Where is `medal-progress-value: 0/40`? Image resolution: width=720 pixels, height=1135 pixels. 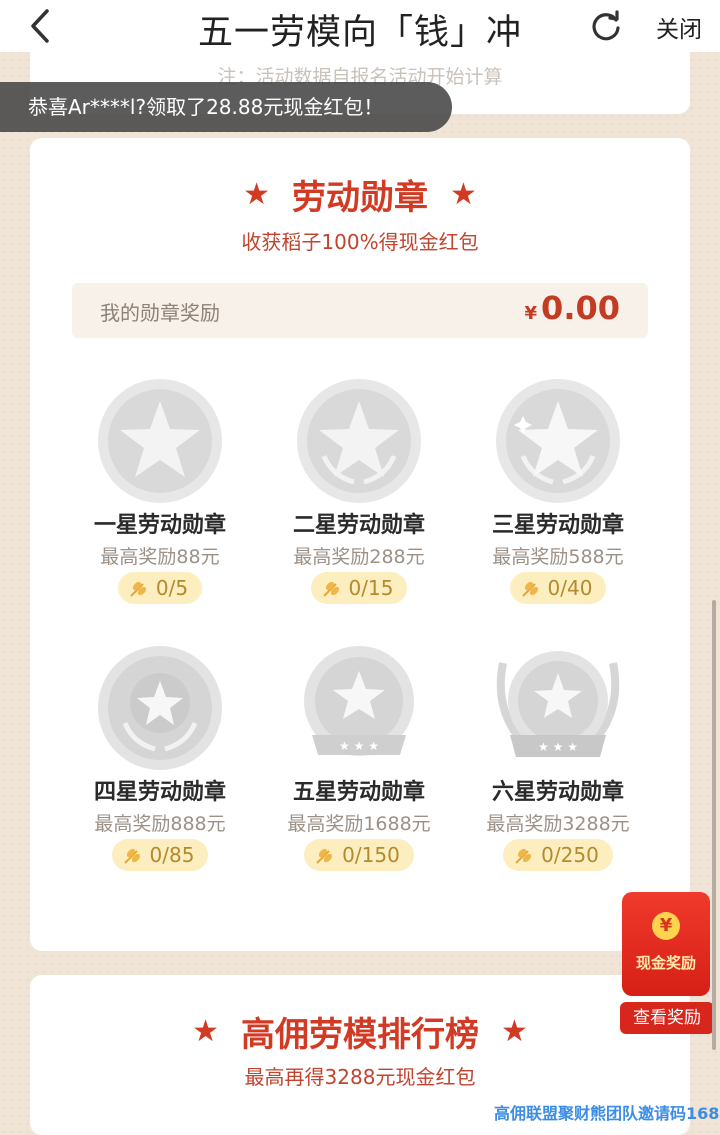 medal-progress-value: 0/40 is located at coordinates (570, 588).